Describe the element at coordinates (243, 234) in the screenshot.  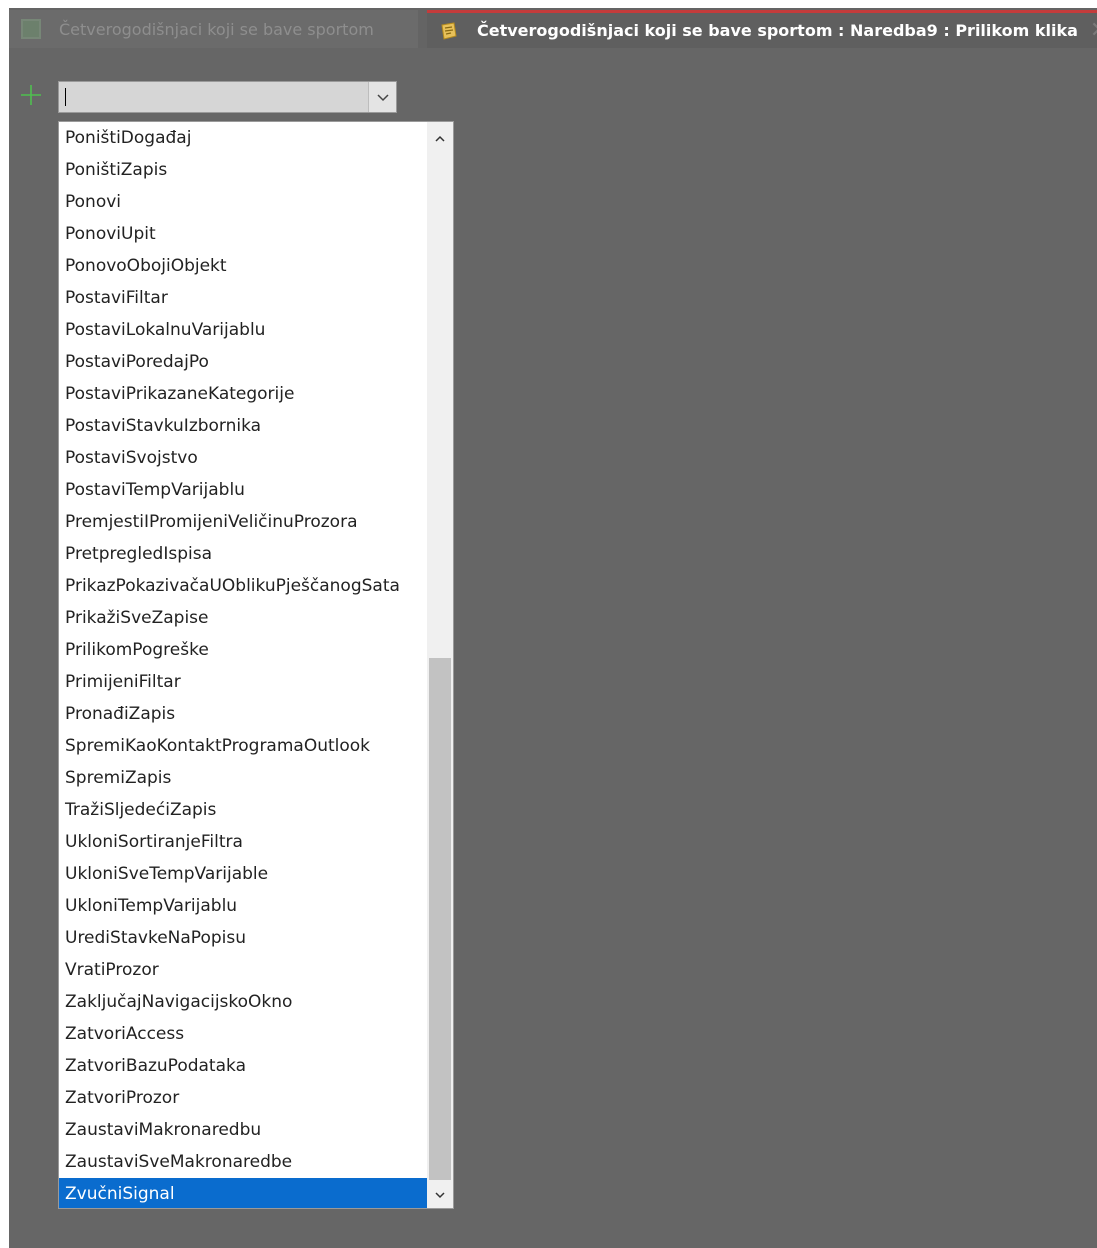
I see `list-item: PonoviUpit` at that location.